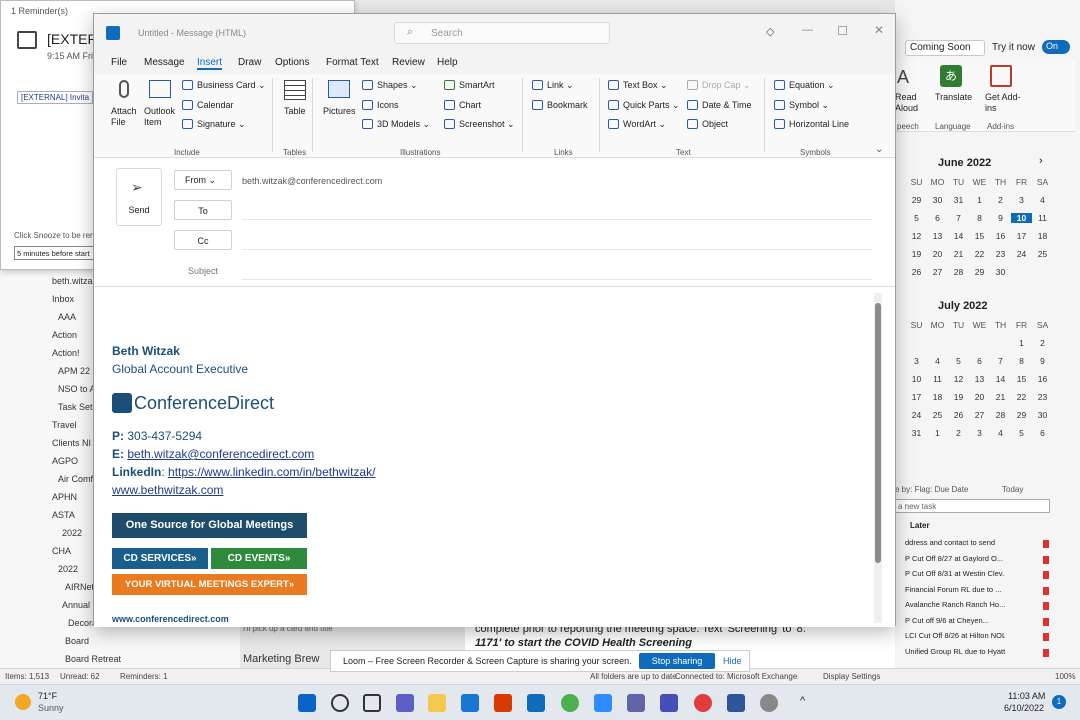 Image resolution: width=1080 pixels, height=720 pixels. I want to click on folder-item: Board Retreat, so click(93, 659).